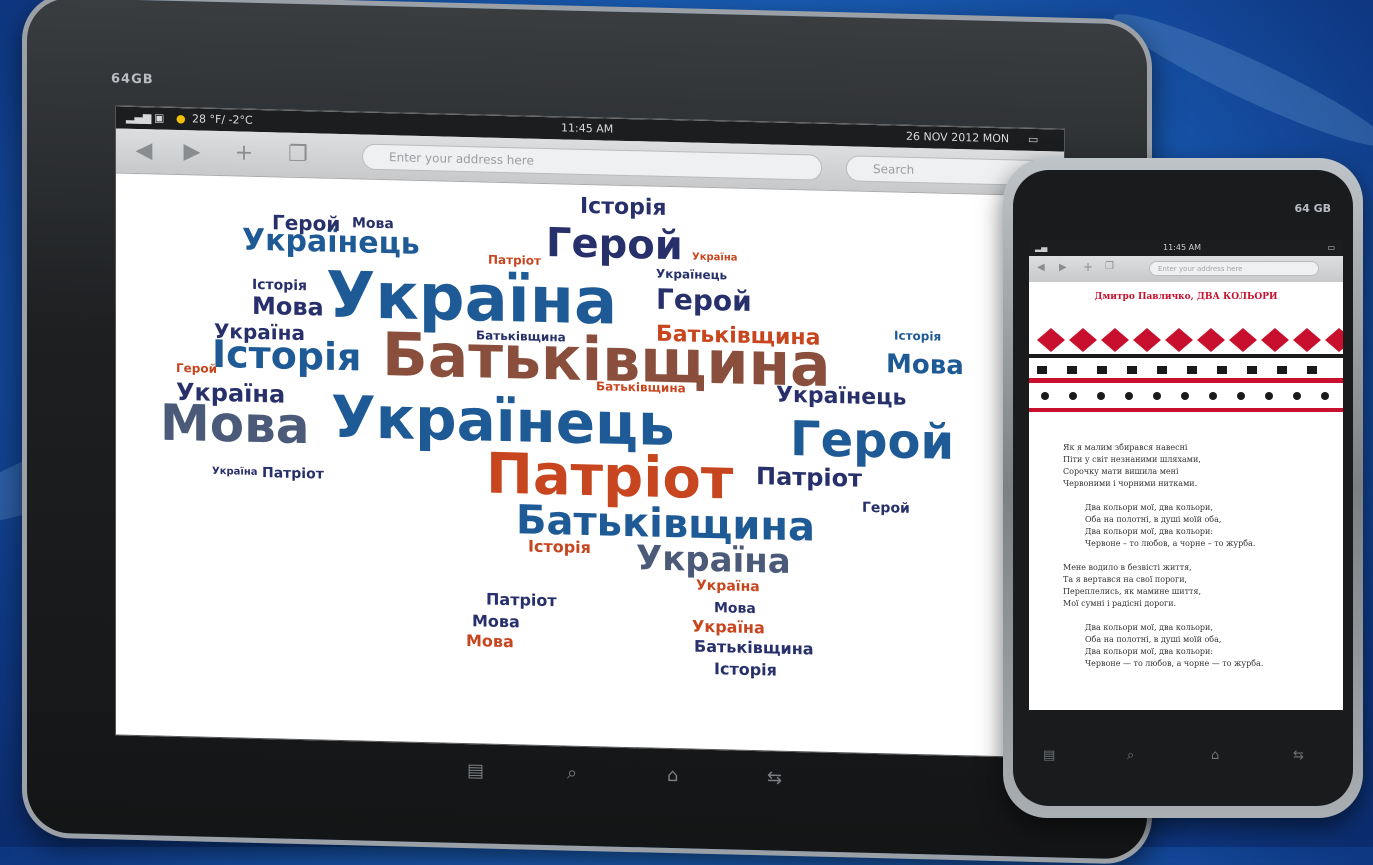 This screenshot has width=1373, height=865. I want to click on poem-line: Переплелись, як мамине шиття,, so click(1132, 591).